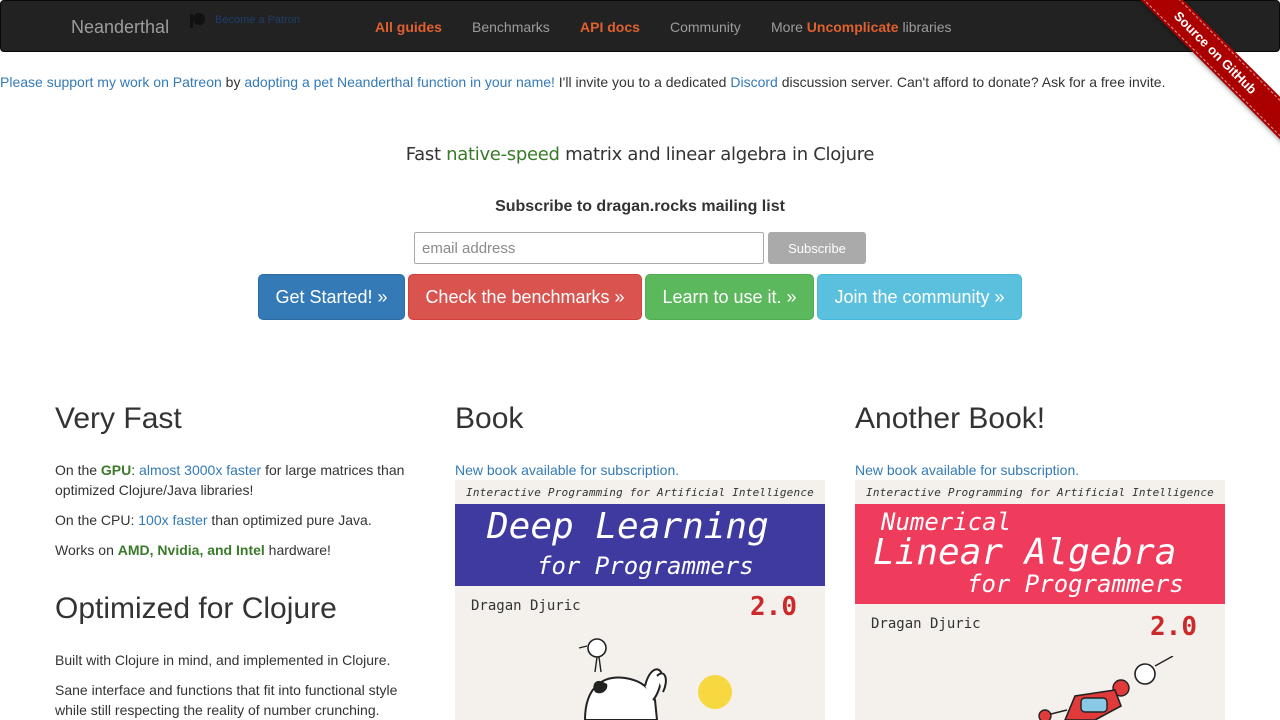 The height and width of the screenshot is (720, 1280). Describe the element at coordinates (408, 27) in the screenshot. I see `nav-all-guides: All guides` at that location.